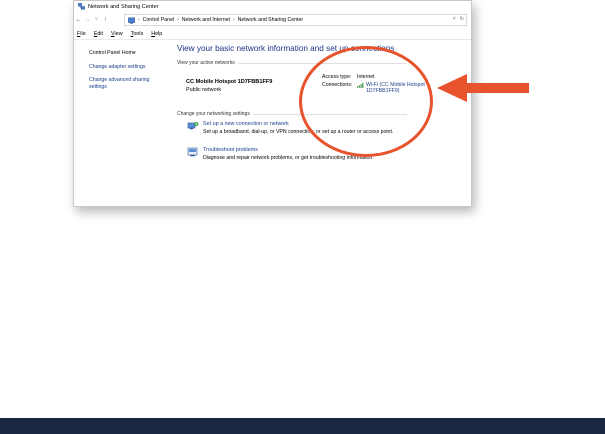 This screenshot has width=605, height=434. I want to click on active-networks-label: View your active networks, so click(206, 63).